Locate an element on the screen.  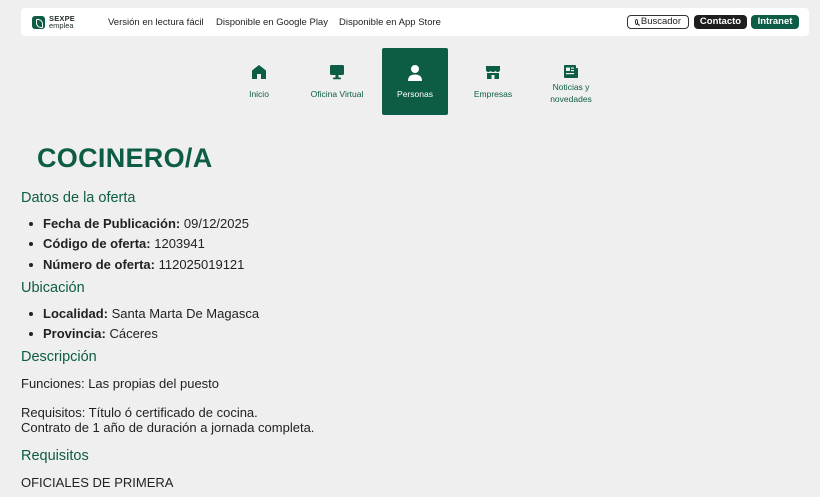
search-button: Buscador is located at coordinates (658, 22).